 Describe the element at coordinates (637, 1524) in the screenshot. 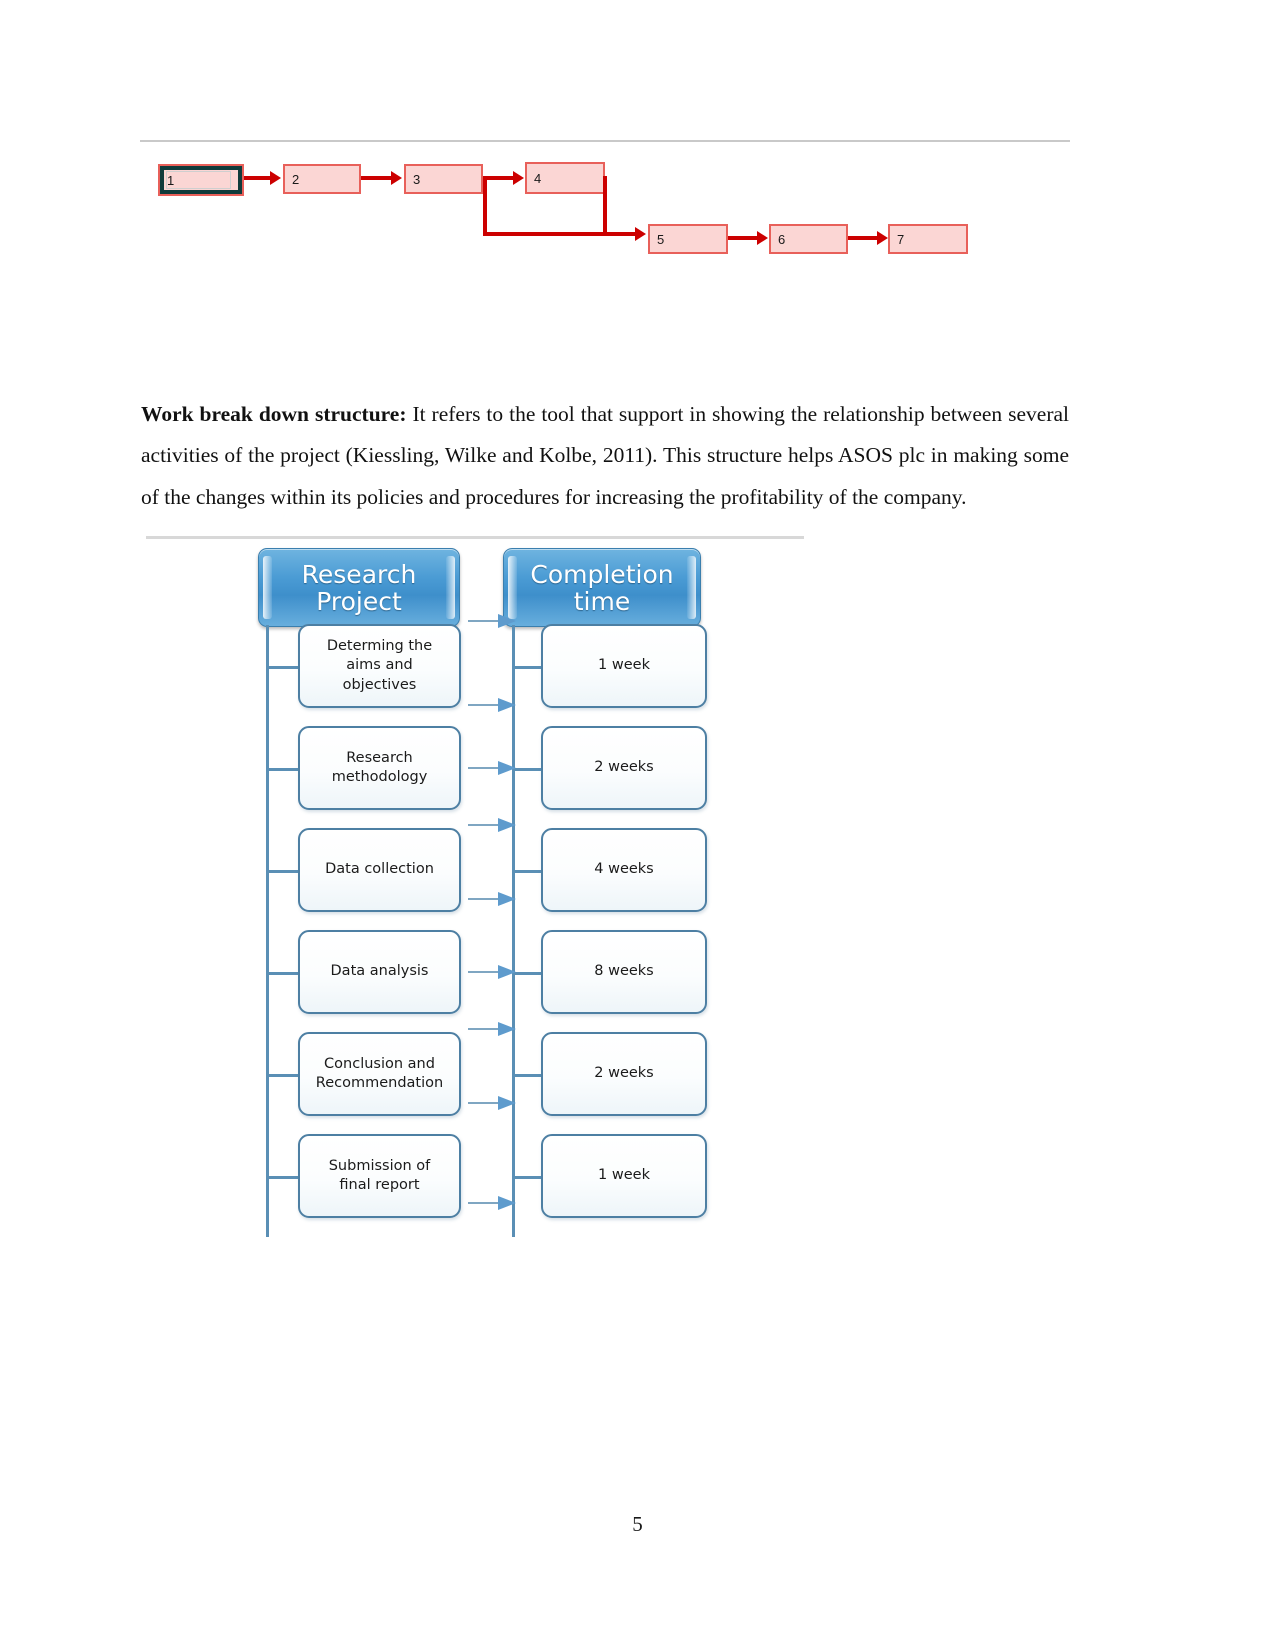

I see `page-number: 5` at that location.